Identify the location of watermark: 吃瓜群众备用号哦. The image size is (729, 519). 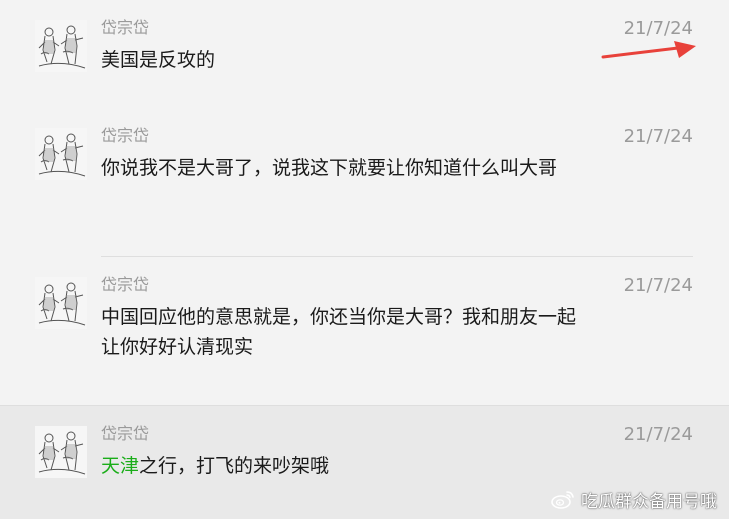
(634, 499).